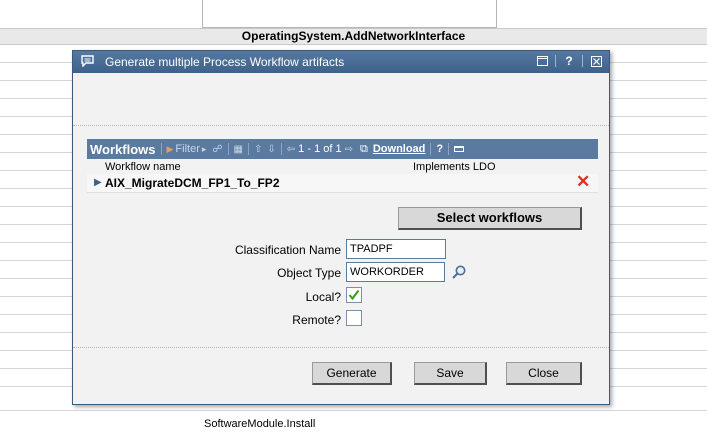 The image size is (707, 432). I want to click on minimize-icon, so click(459, 149).